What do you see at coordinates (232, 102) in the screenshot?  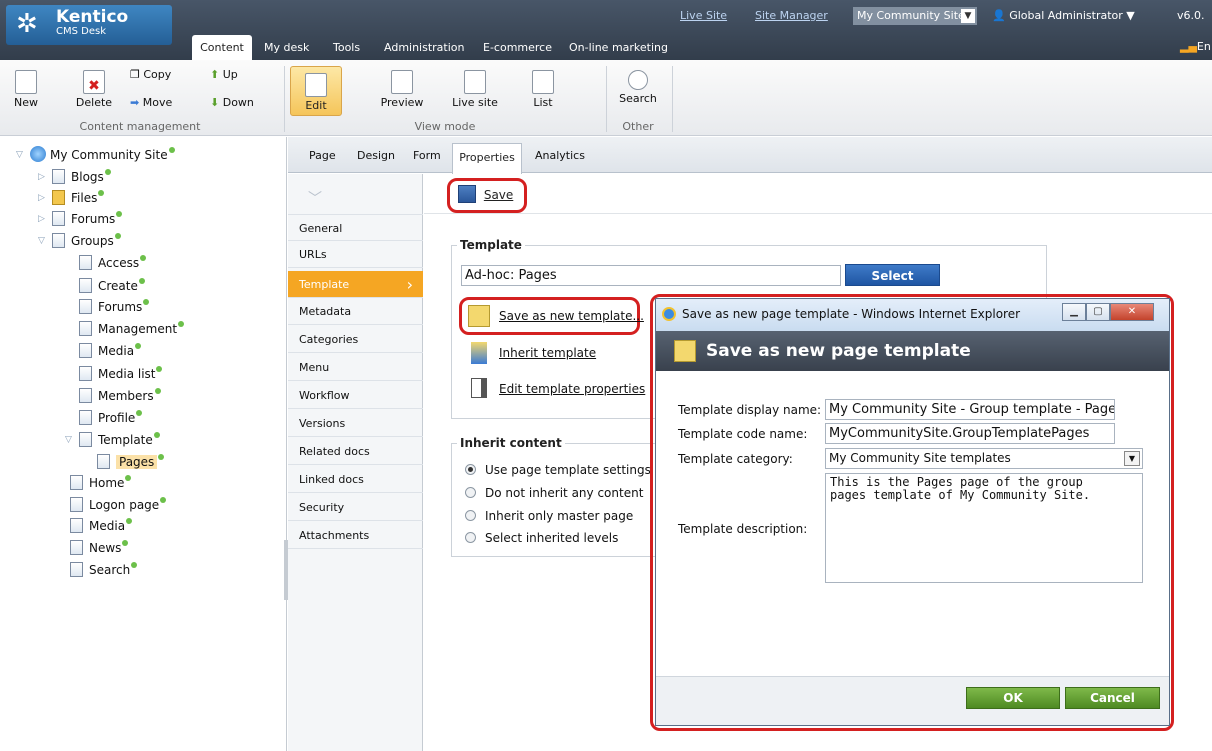 I see `down-button: ⬇ Down` at bounding box center [232, 102].